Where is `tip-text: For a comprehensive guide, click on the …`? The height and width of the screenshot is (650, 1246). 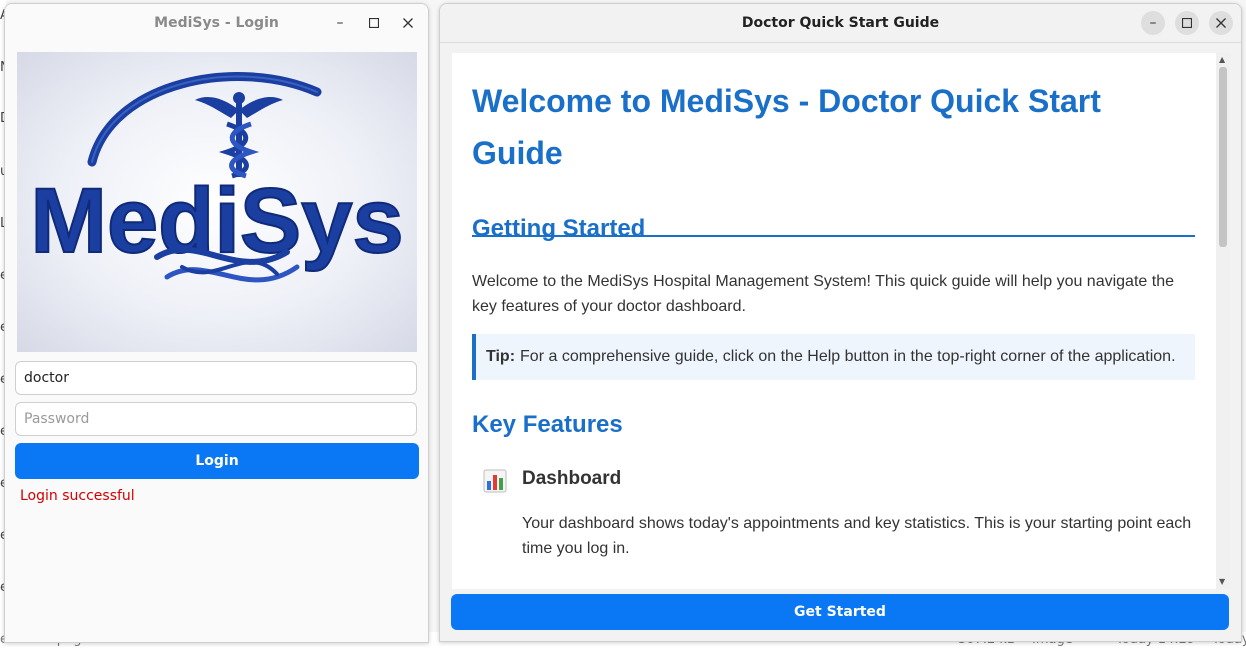
tip-text: For a comprehensive guide, click on the … is located at coordinates (848, 356).